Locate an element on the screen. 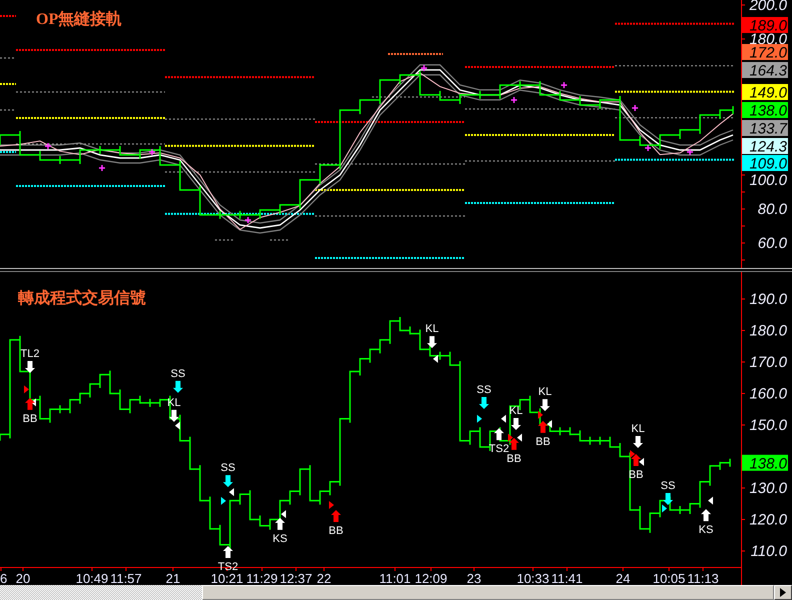 This screenshot has height=600, width=792. axis-label: 24 is located at coordinates (623, 578).